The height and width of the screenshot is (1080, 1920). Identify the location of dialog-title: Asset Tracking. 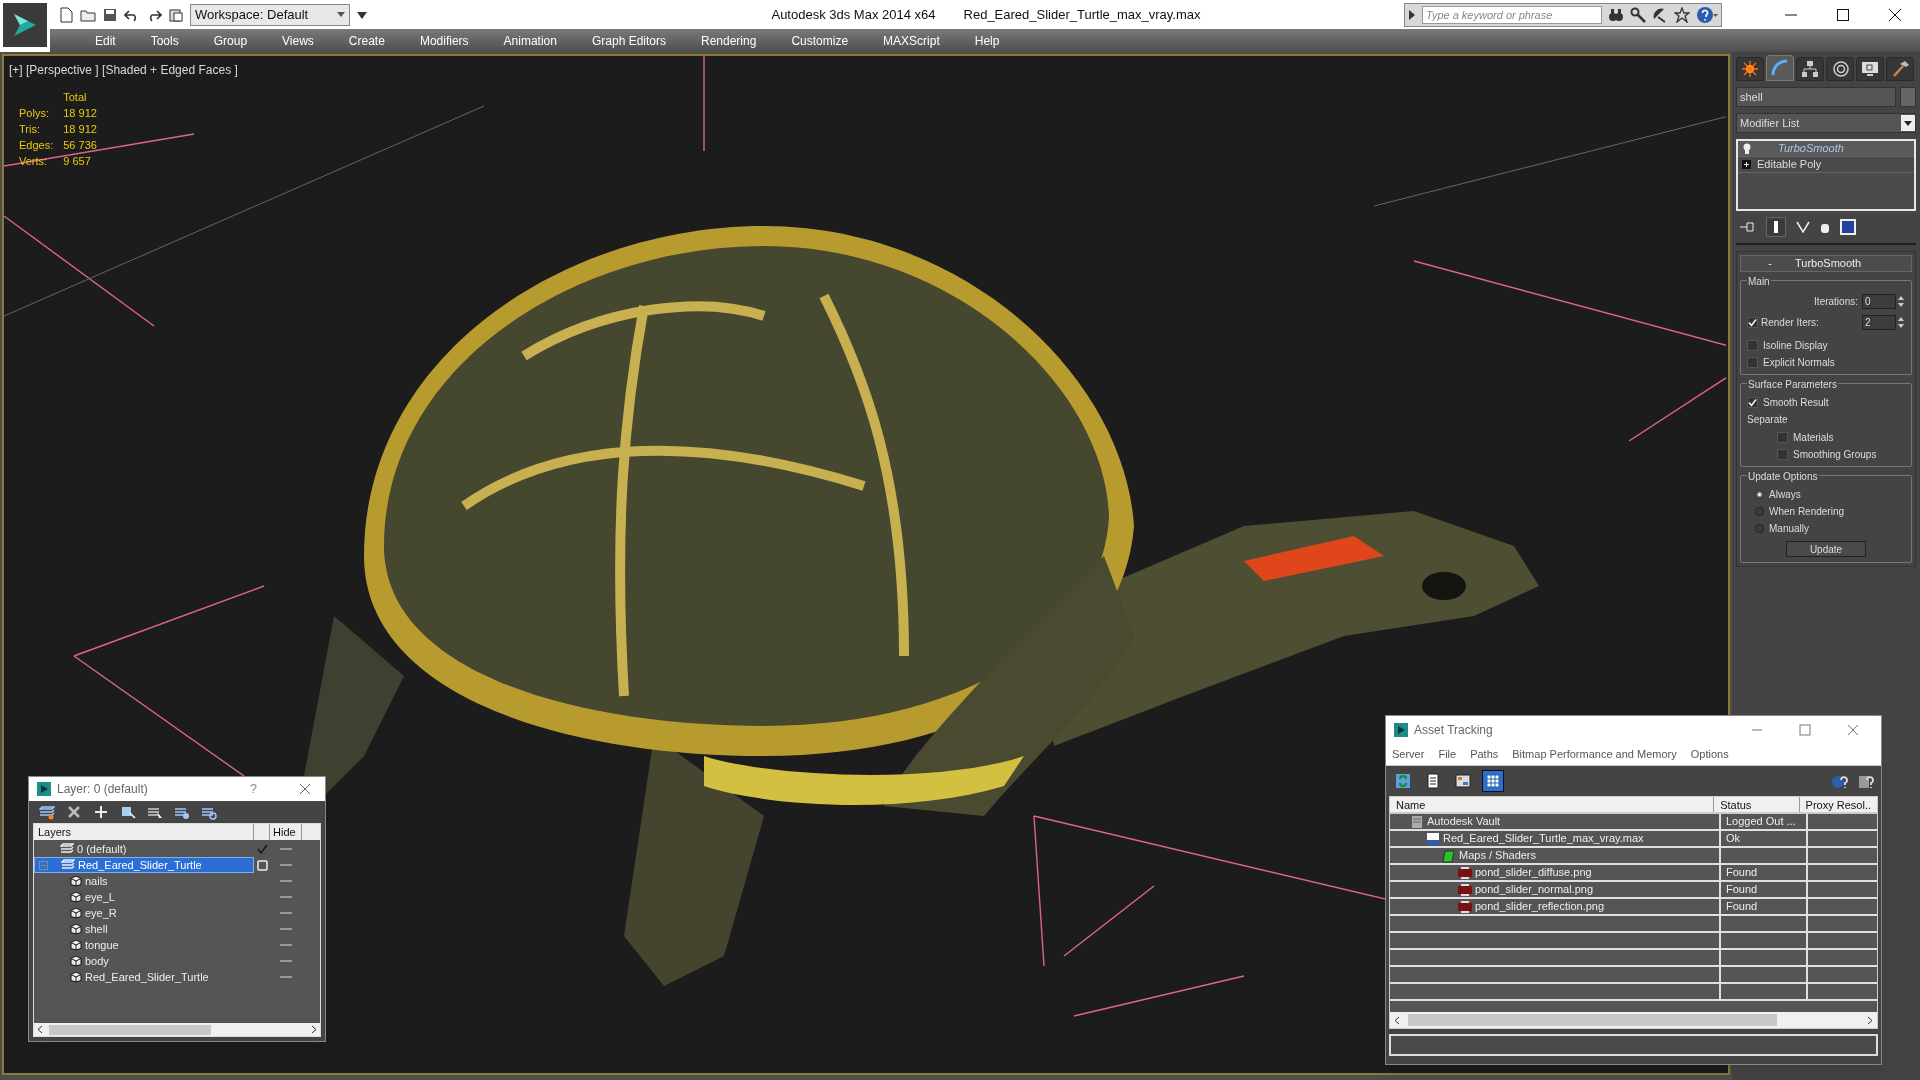
(1454, 730).